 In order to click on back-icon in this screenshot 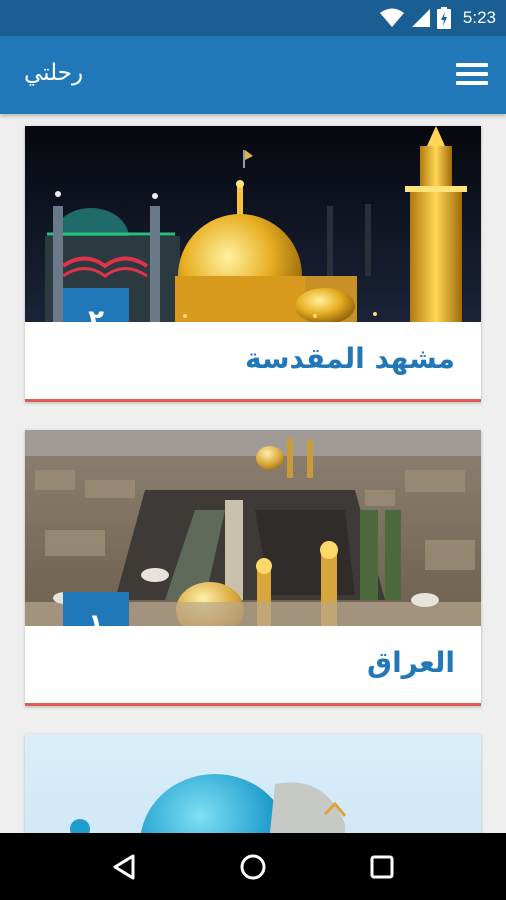, I will do `click(124, 867)`.